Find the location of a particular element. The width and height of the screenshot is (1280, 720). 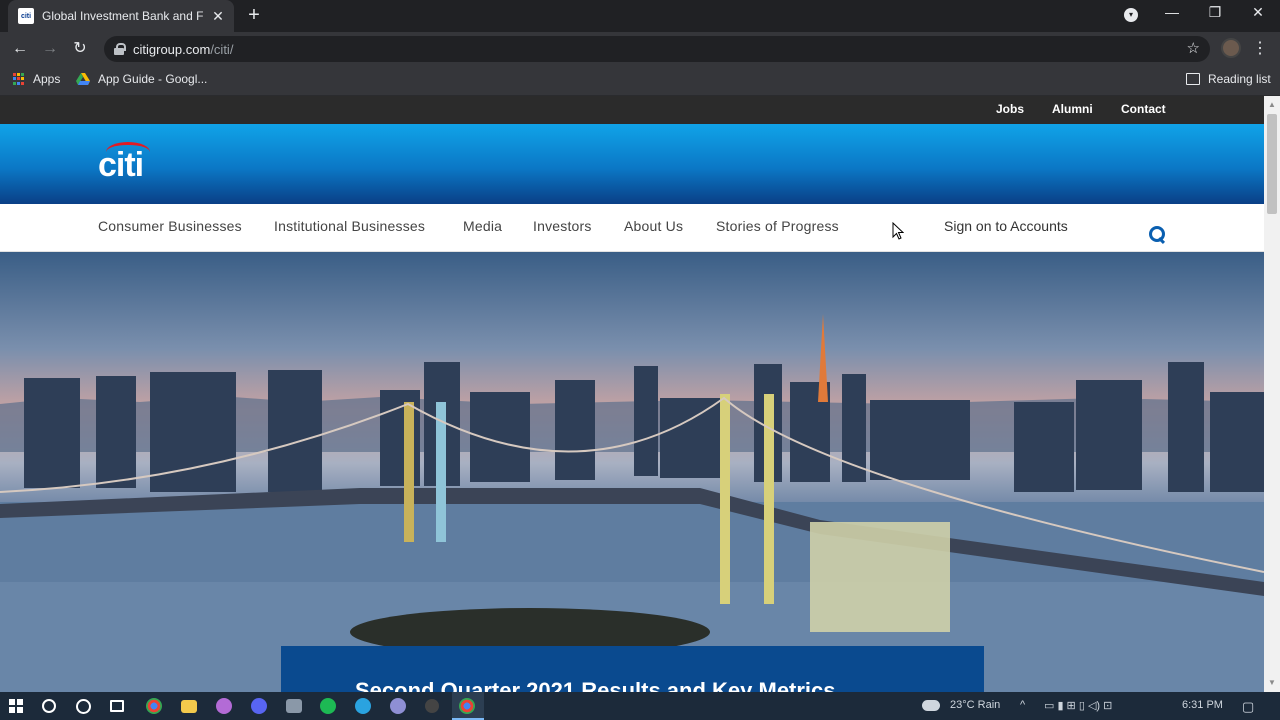

star-icon: ☆ is located at coordinates (1193, 48).